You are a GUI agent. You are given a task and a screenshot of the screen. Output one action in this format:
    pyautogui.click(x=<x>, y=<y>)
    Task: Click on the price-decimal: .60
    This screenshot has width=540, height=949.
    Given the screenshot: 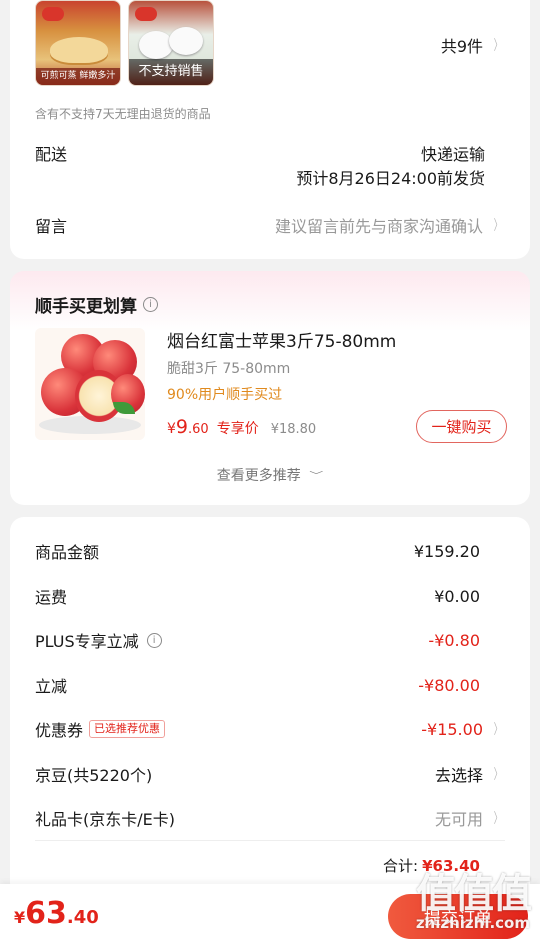 What is the action you would take?
    pyautogui.click(x=198, y=429)
    